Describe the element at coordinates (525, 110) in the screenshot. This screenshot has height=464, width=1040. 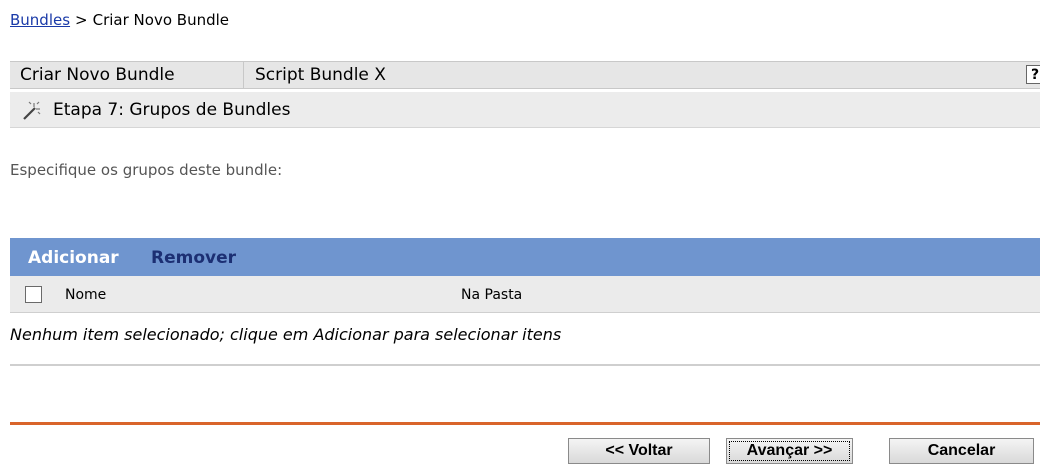
I see `step-header: Etapa 7: Grupos de Bundles` at that location.